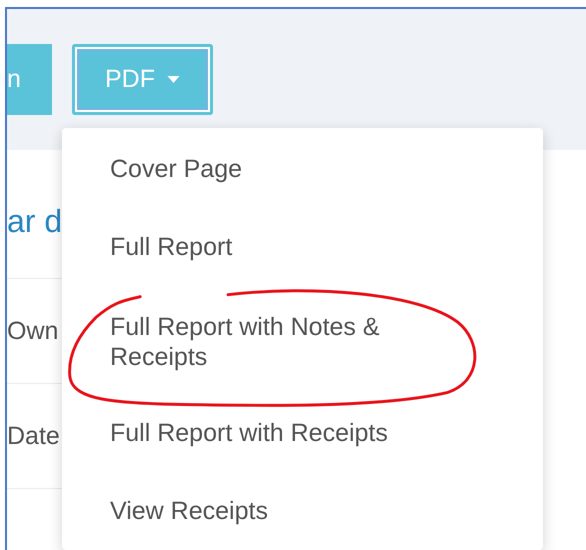 This screenshot has width=586, height=550. I want to click on menu-item: View Receipts, so click(302, 511).